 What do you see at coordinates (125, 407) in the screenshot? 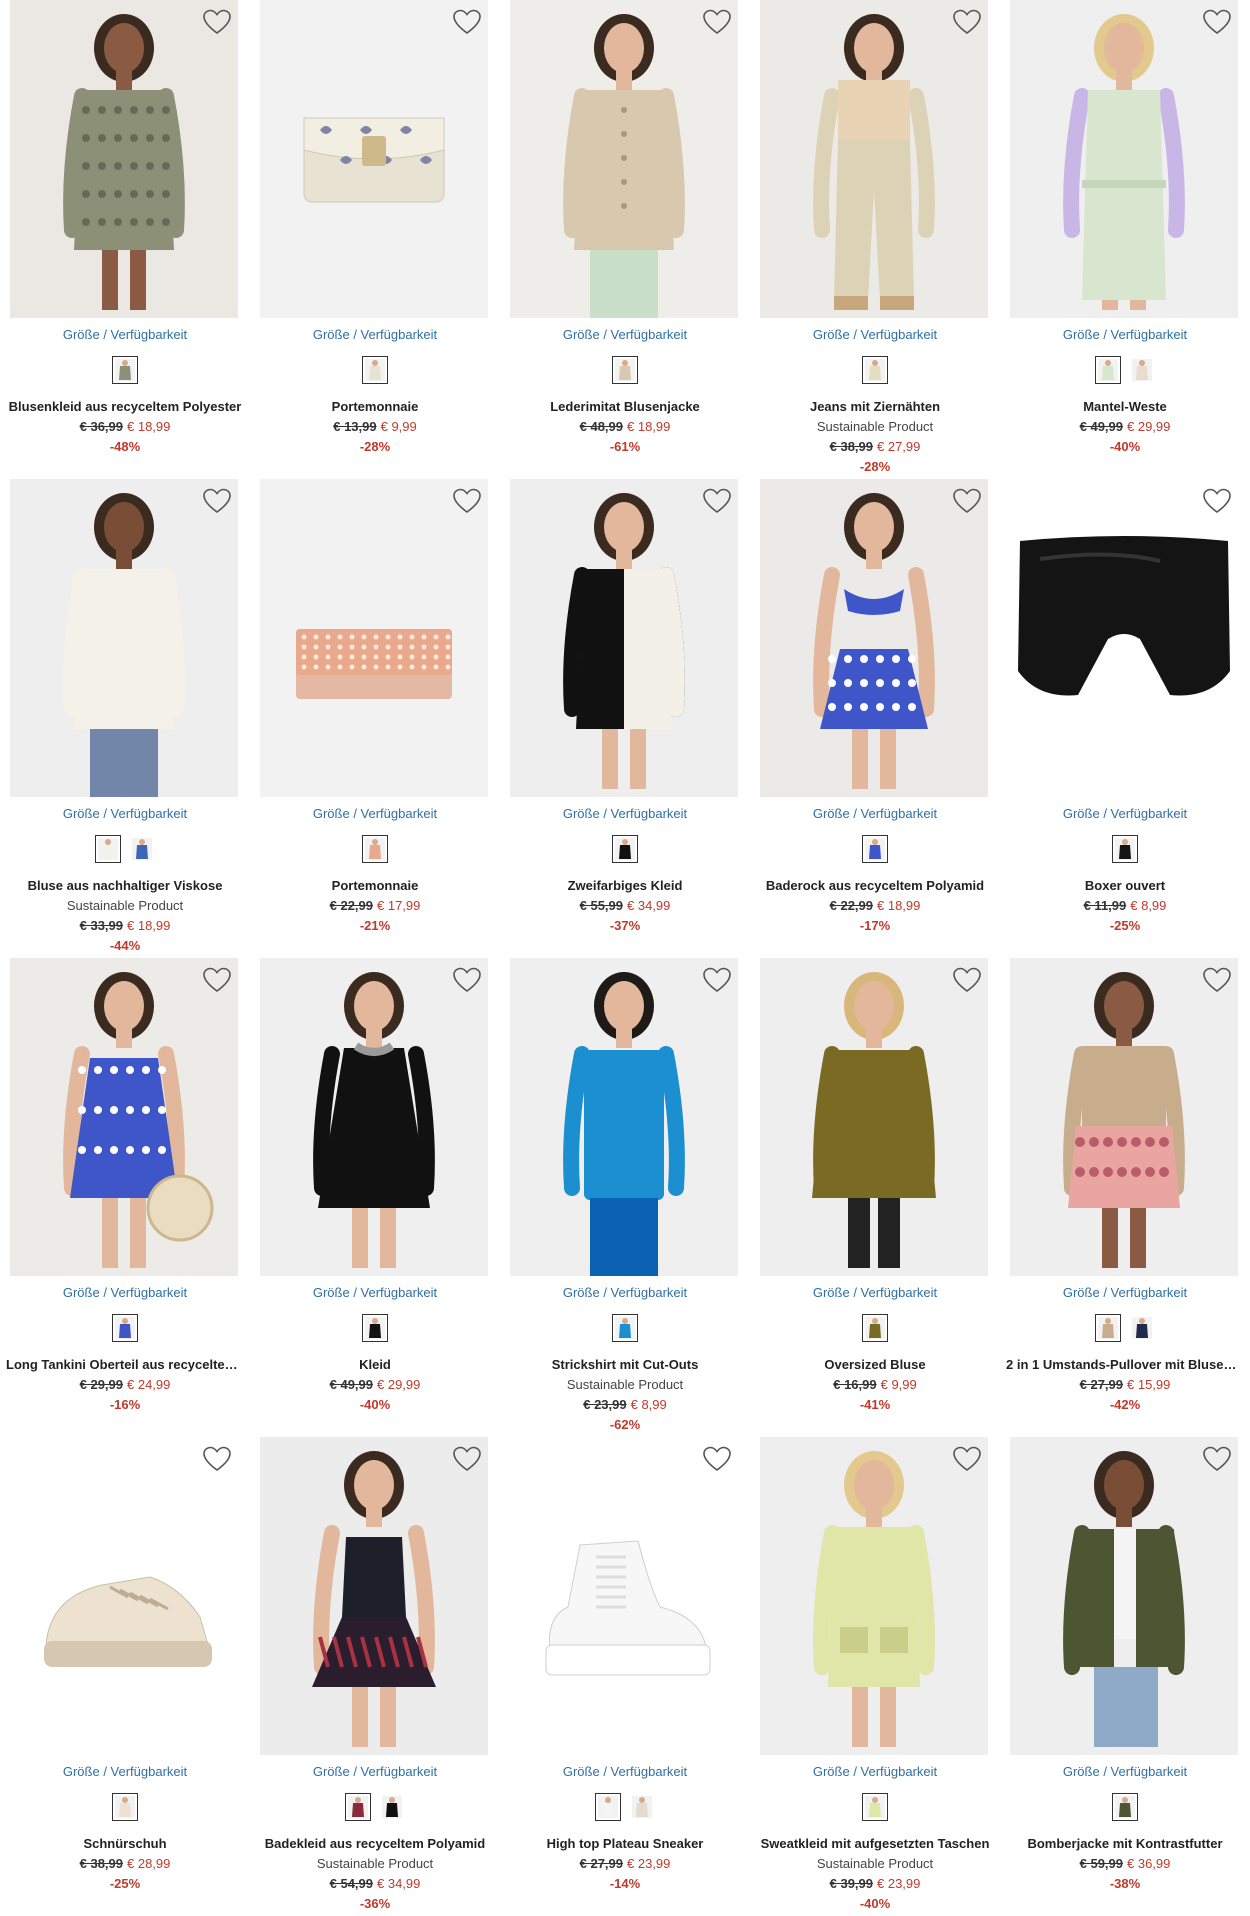
I see `product-name: Blusenkleid aus recyceltem Polyester` at bounding box center [125, 407].